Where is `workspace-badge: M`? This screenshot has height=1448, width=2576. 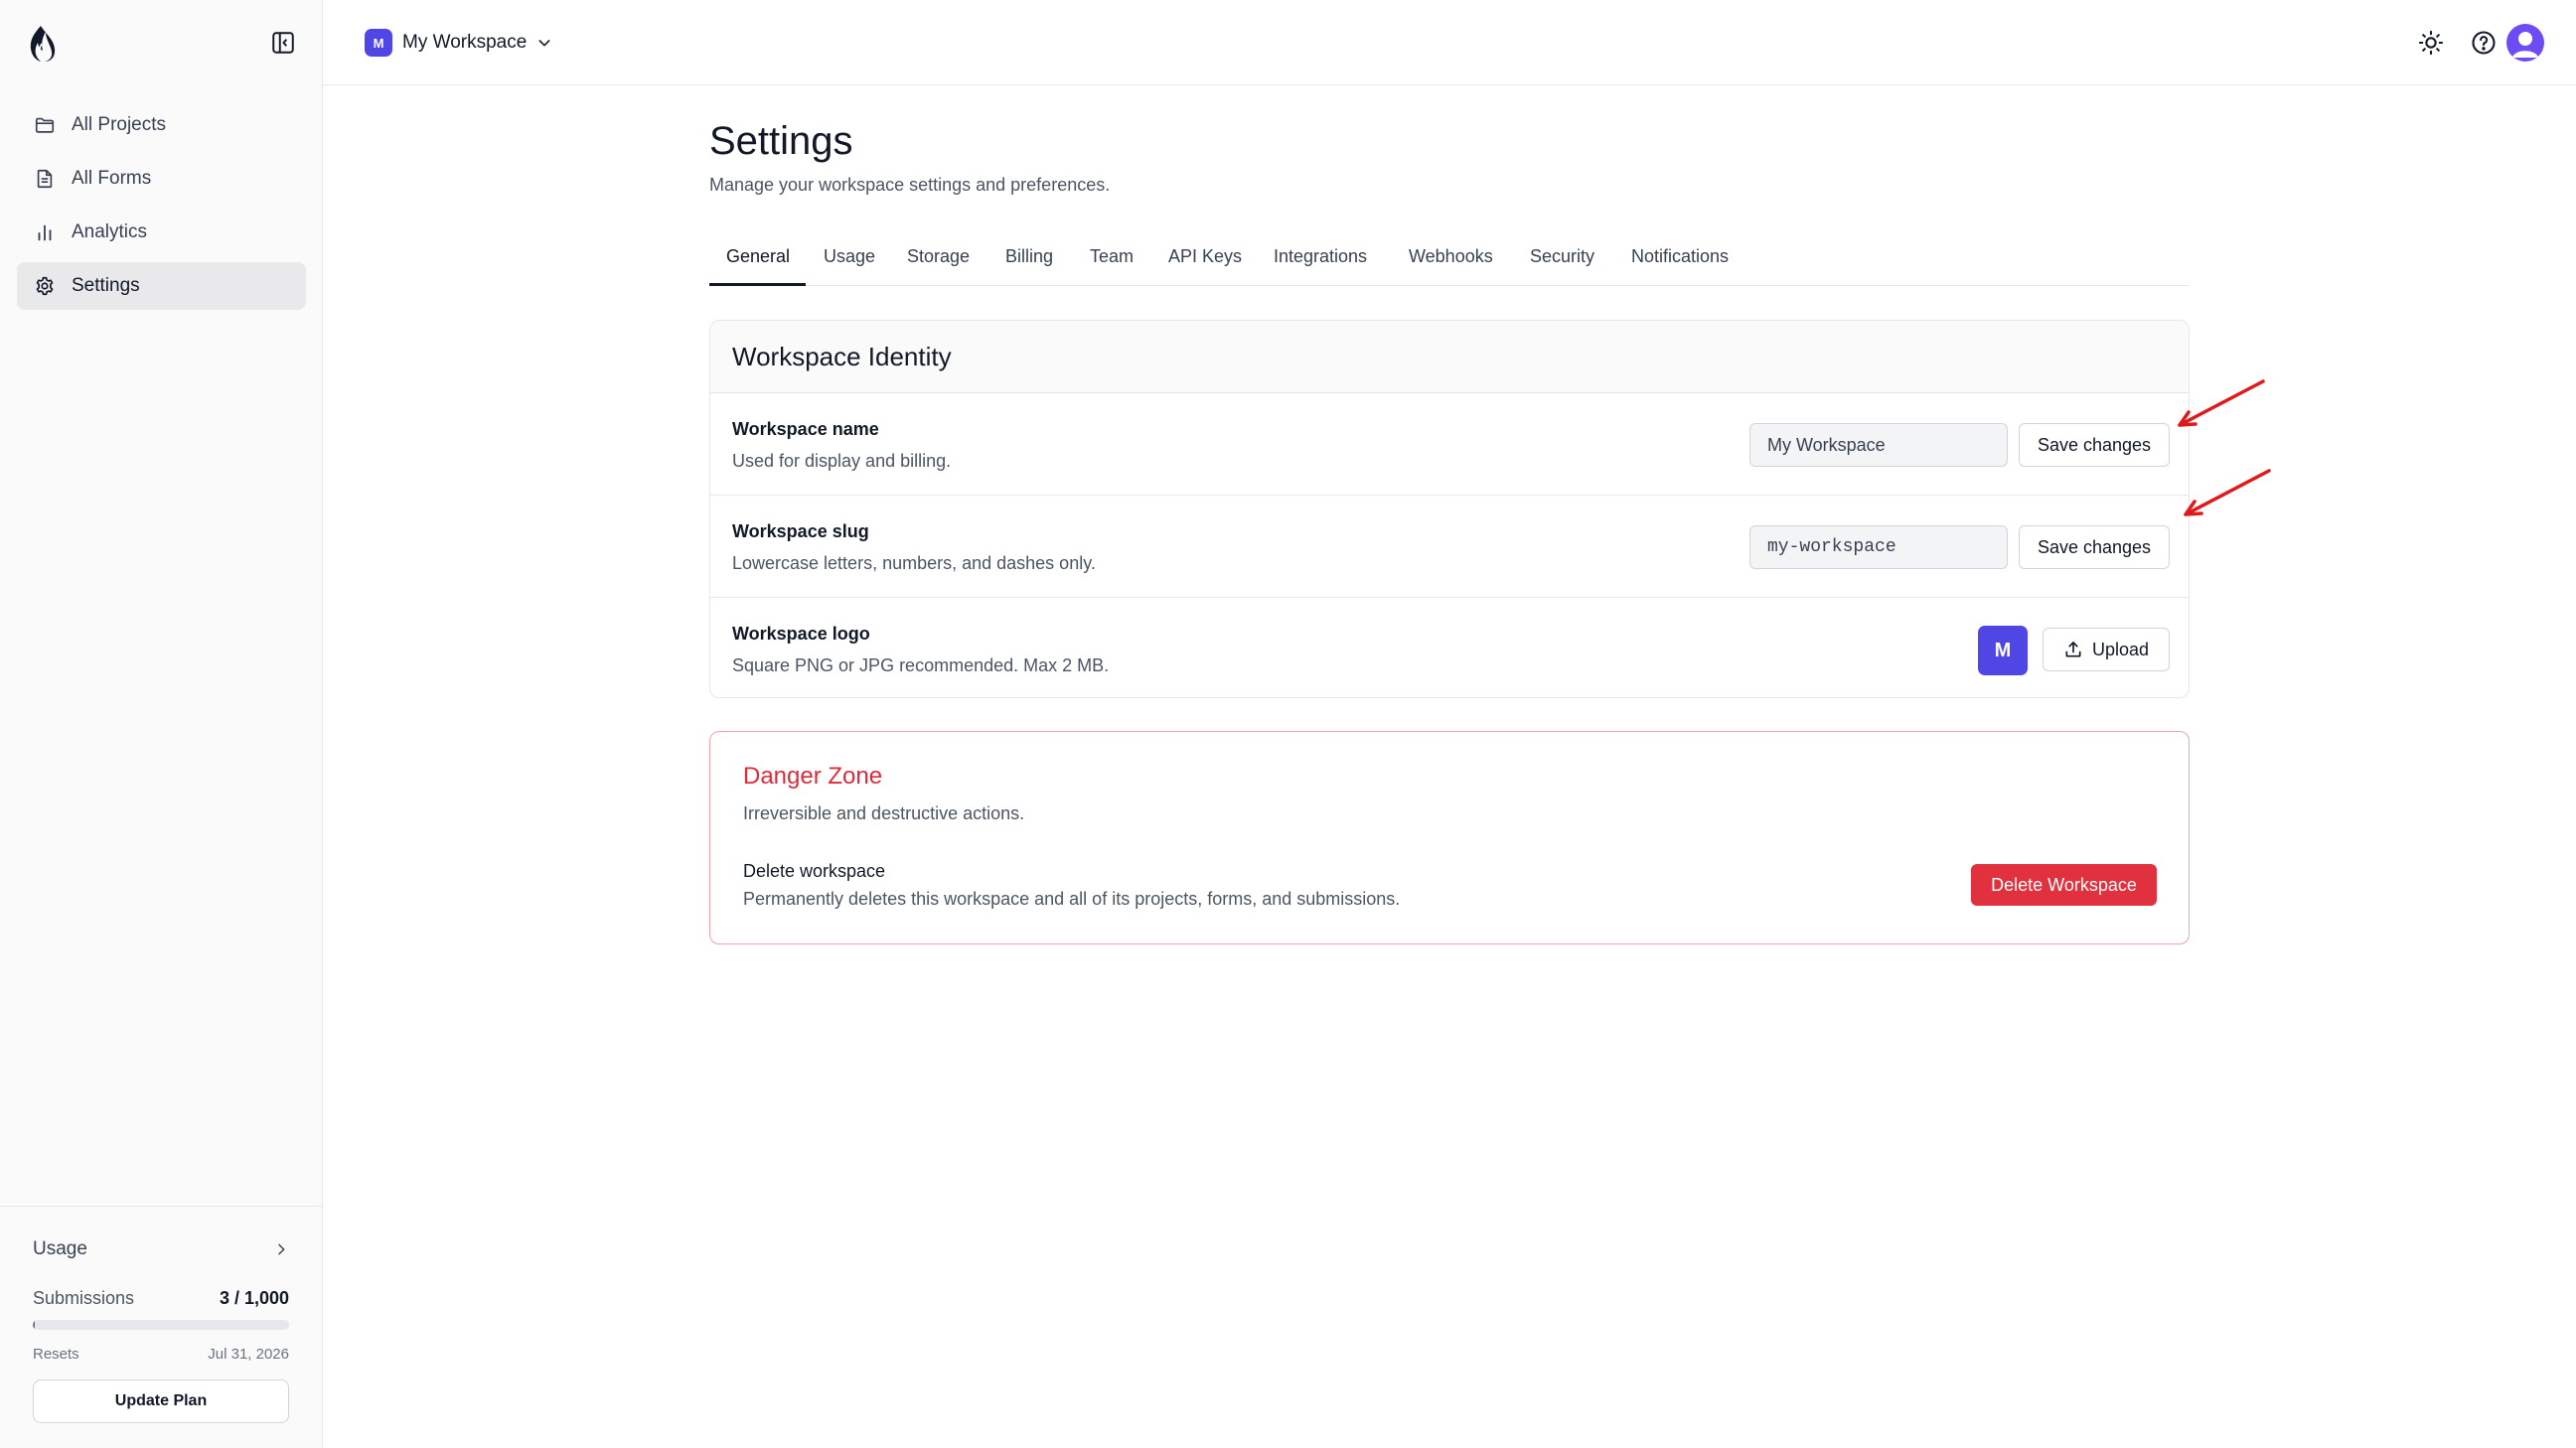
workspace-badge: M is located at coordinates (379, 43).